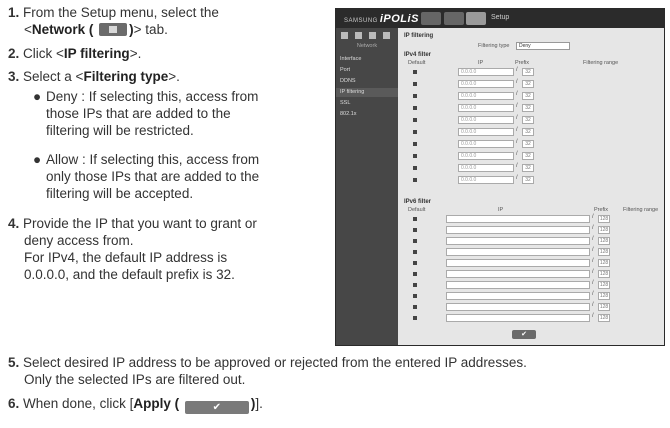 The height and width of the screenshot is (428, 670). I want to click on menu-item-port: Port, so click(367, 70).